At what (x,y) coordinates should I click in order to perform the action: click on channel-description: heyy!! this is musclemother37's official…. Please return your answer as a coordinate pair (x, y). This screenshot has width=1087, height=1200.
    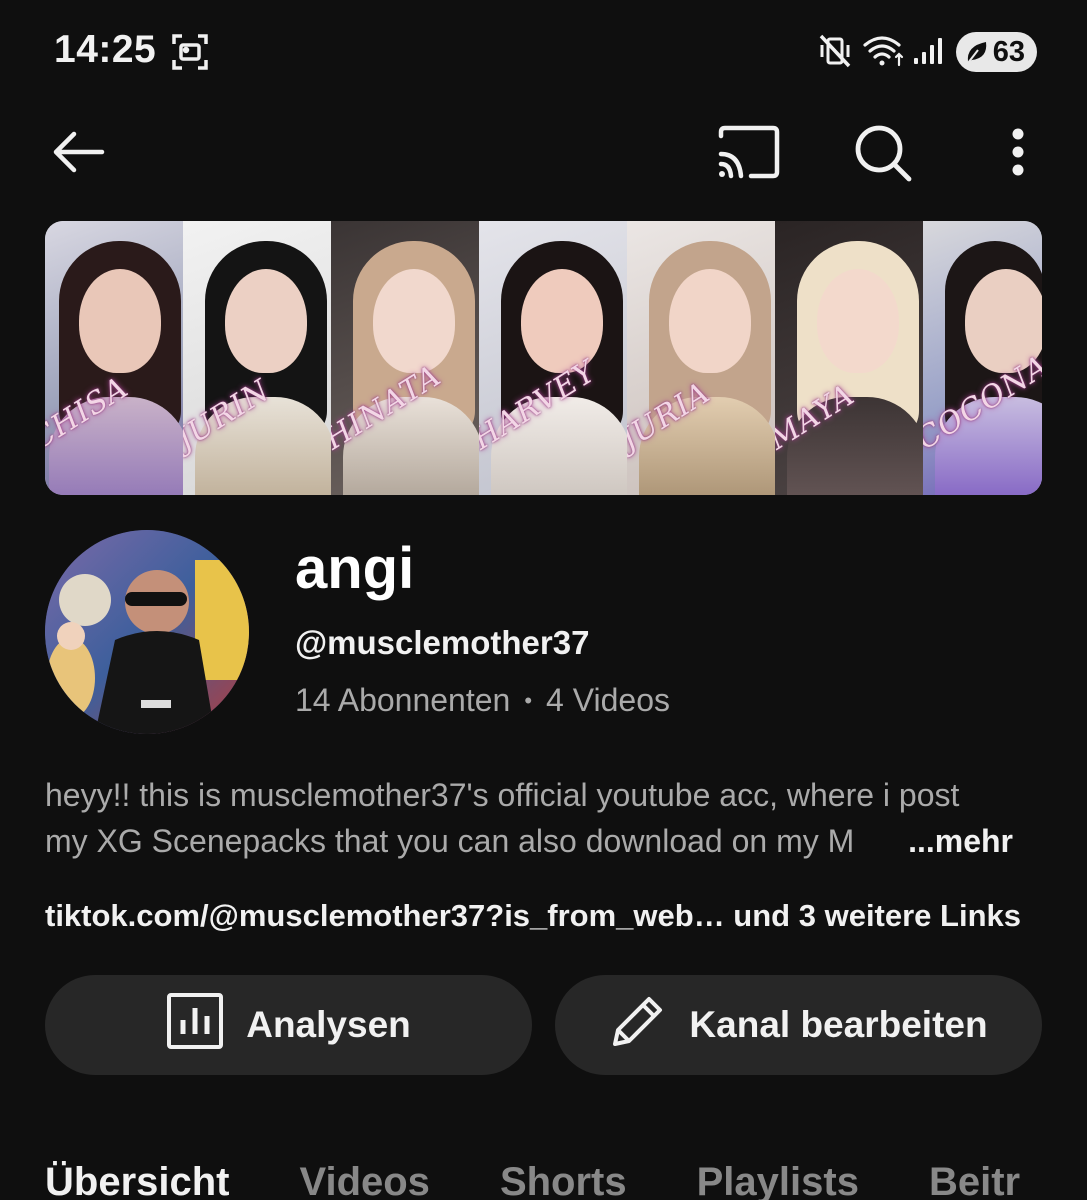
    Looking at the image, I should click on (540, 818).